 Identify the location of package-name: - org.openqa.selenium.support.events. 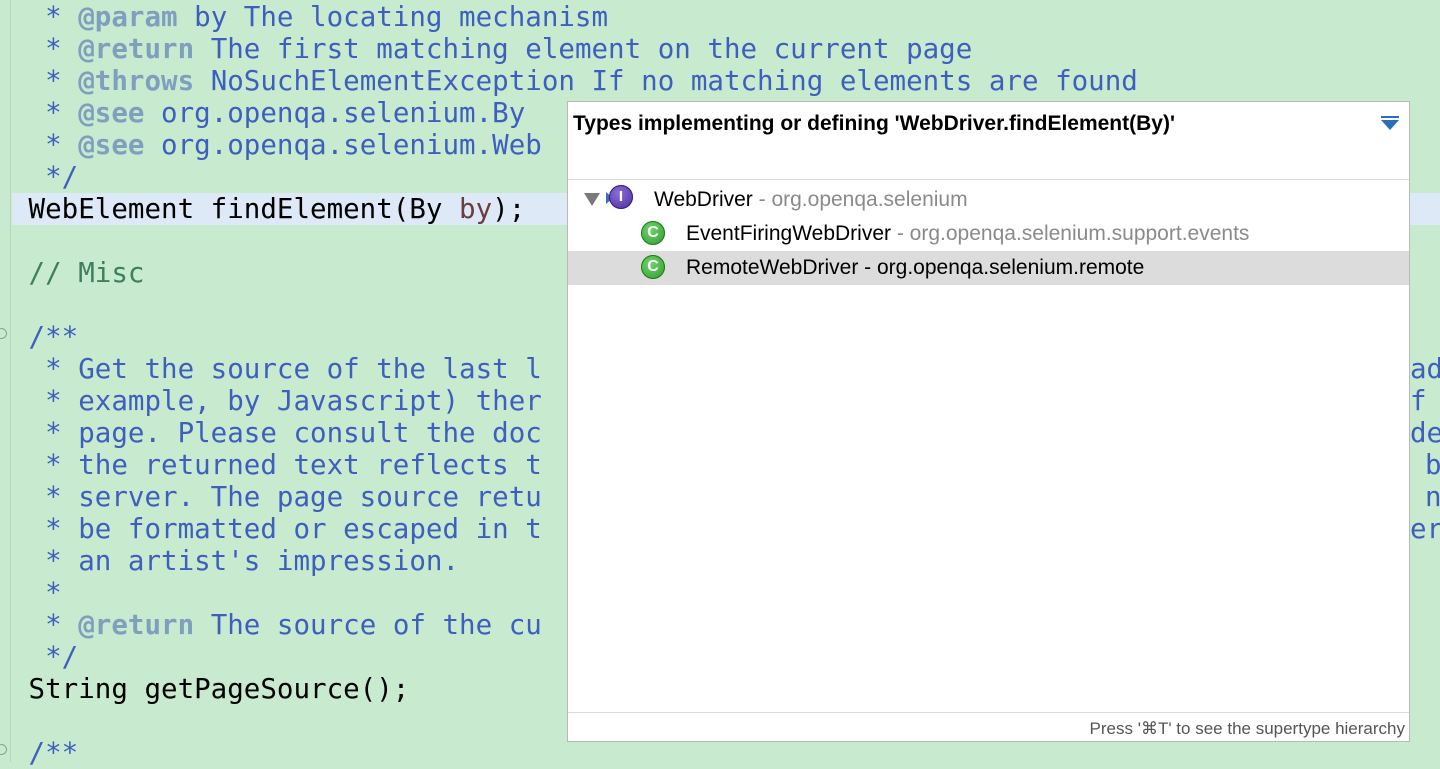
(1070, 233).